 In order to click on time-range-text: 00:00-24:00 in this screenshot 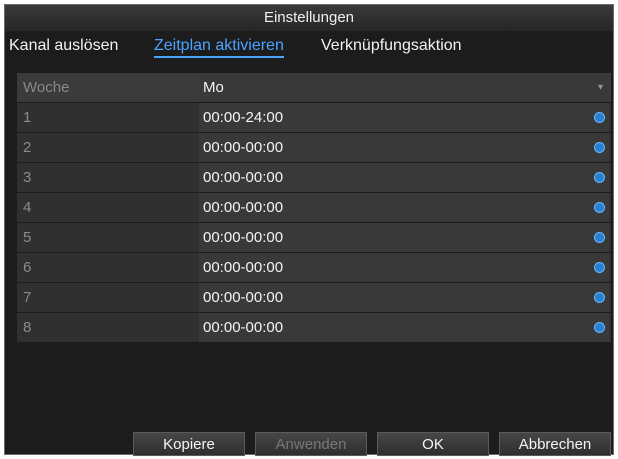, I will do `click(243, 117)`.